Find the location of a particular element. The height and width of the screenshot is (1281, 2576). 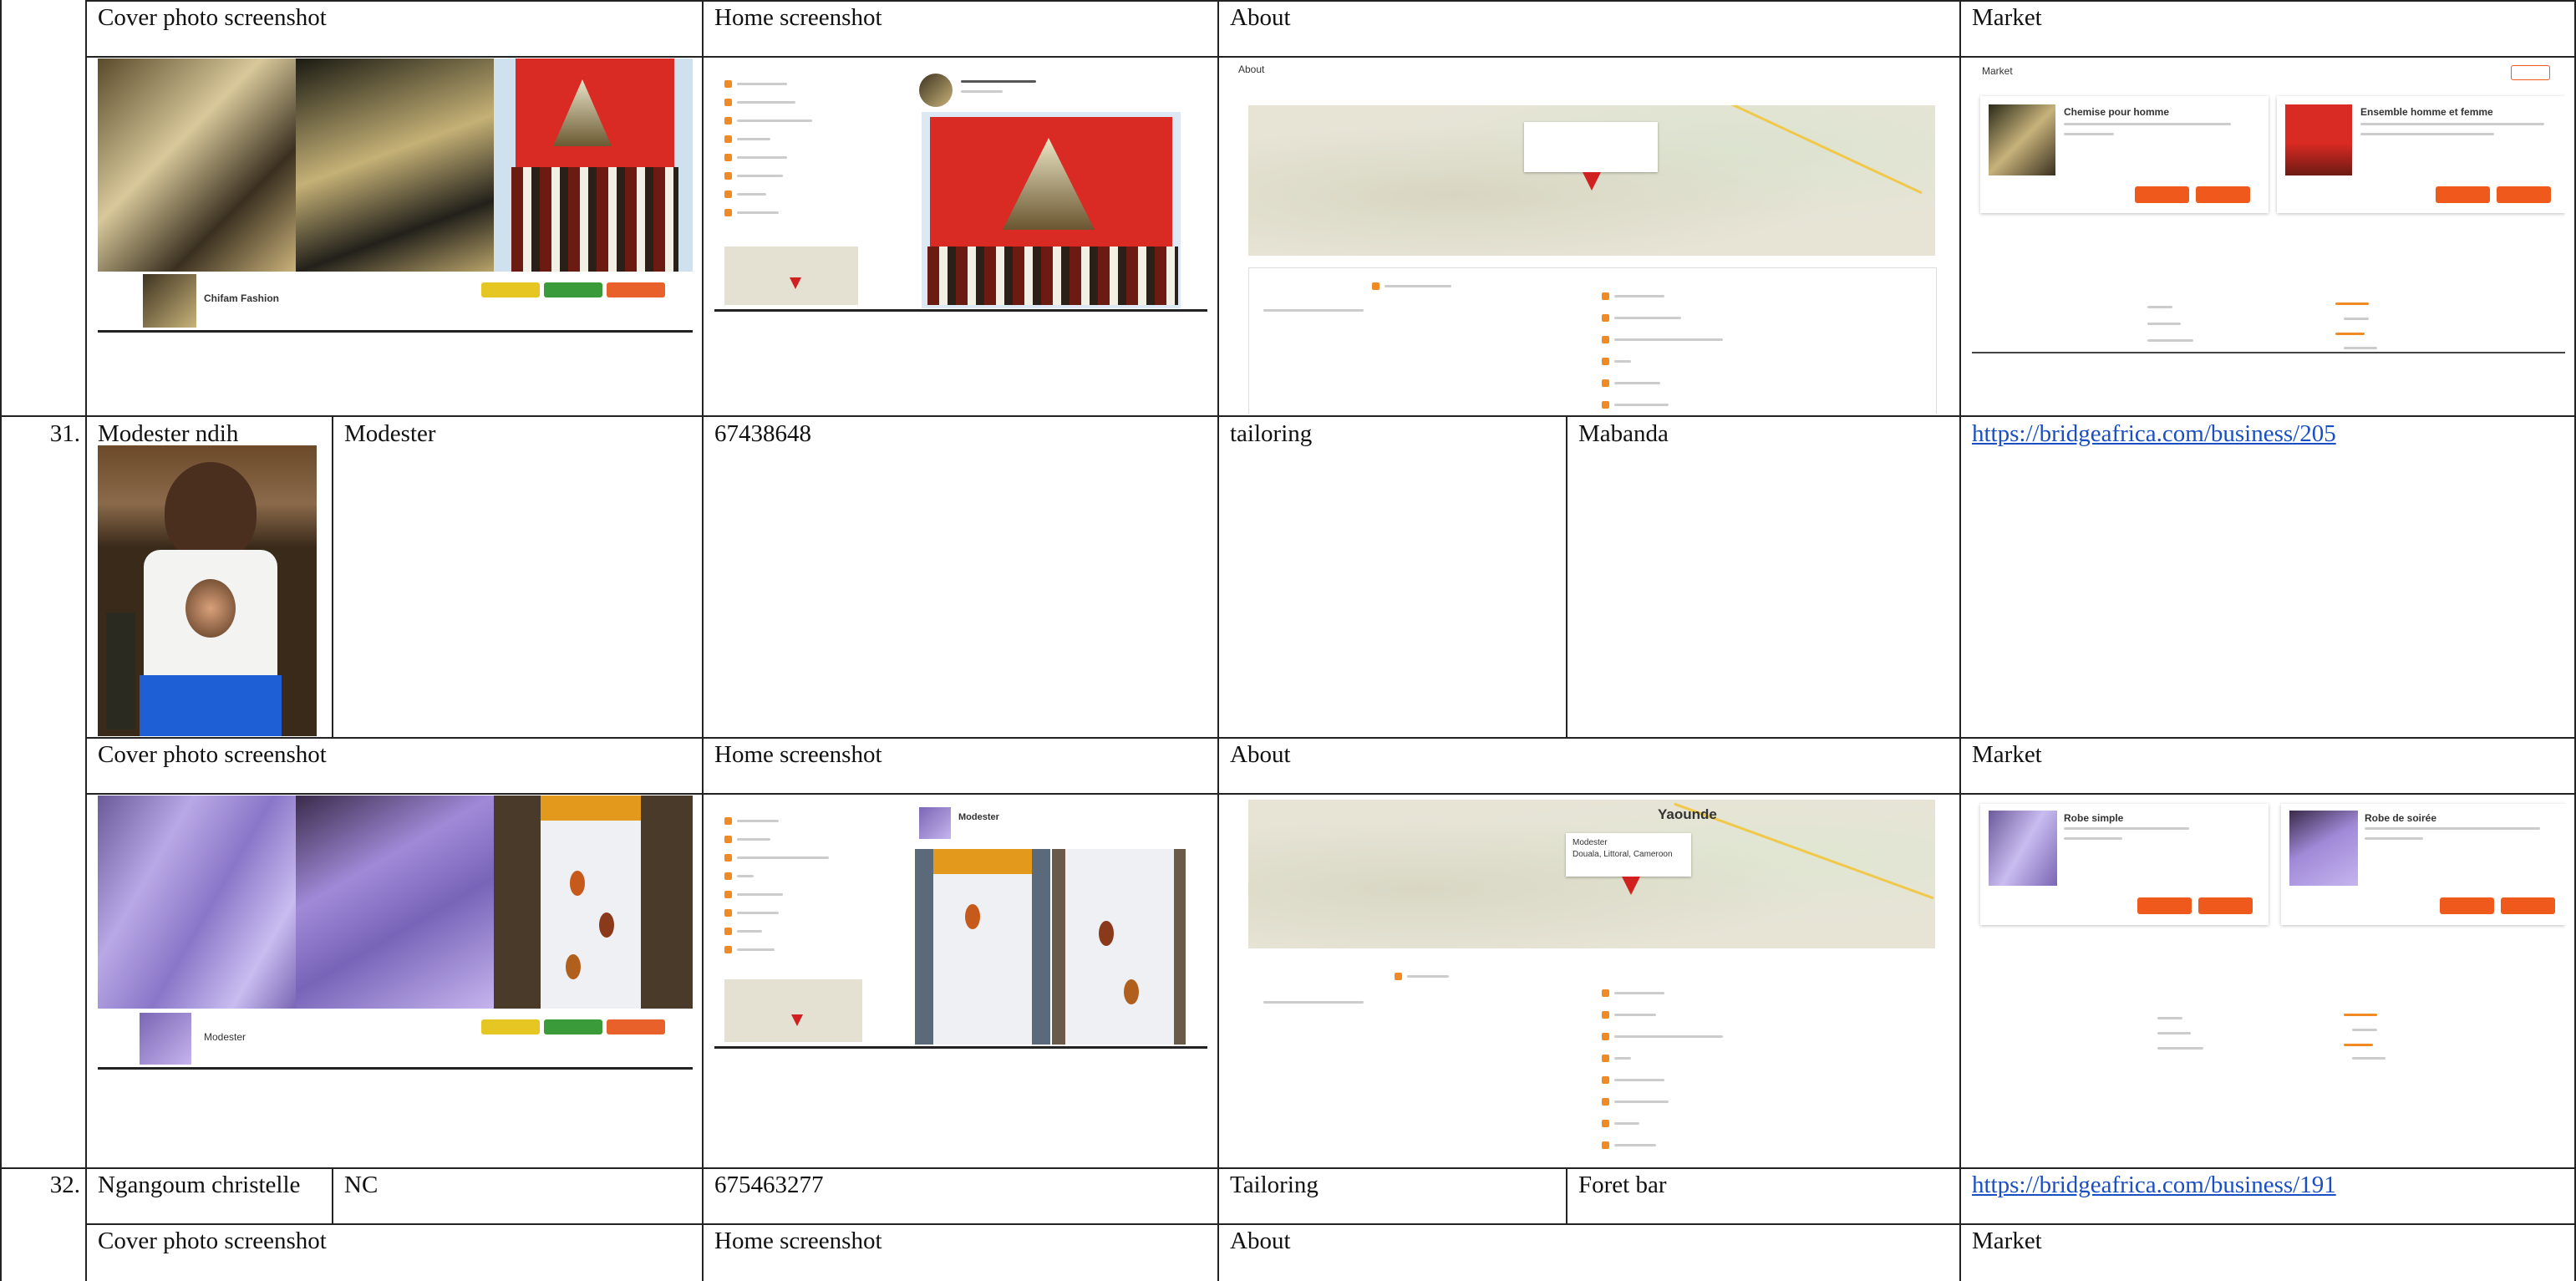

business-name: Ngangoum christelle is located at coordinates (199, 1185).